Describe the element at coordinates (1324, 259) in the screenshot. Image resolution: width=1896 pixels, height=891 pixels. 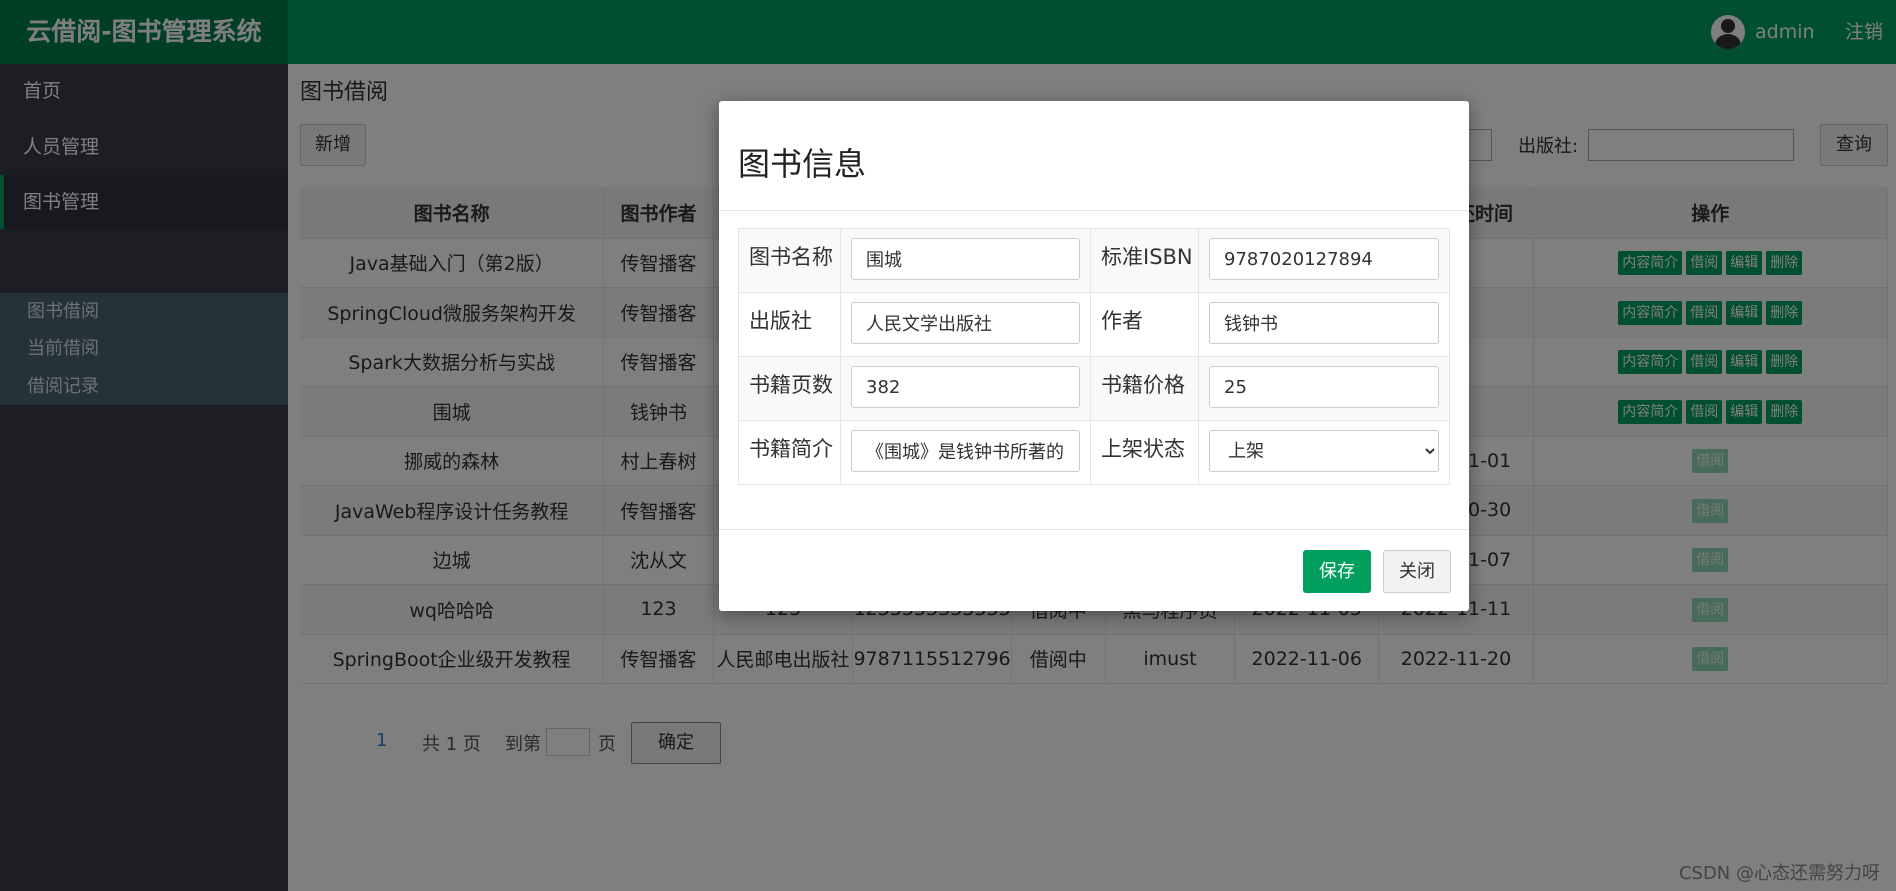
I see `isbn-input` at that location.